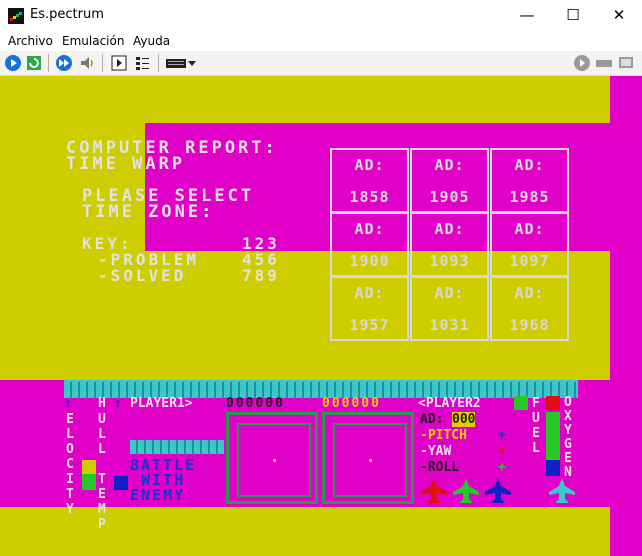  What do you see at coordinates (321, 15) in the screenshot?
I see `title-bar: Es.pectrum — ☐ ✕` at bounding box center [321, 15].